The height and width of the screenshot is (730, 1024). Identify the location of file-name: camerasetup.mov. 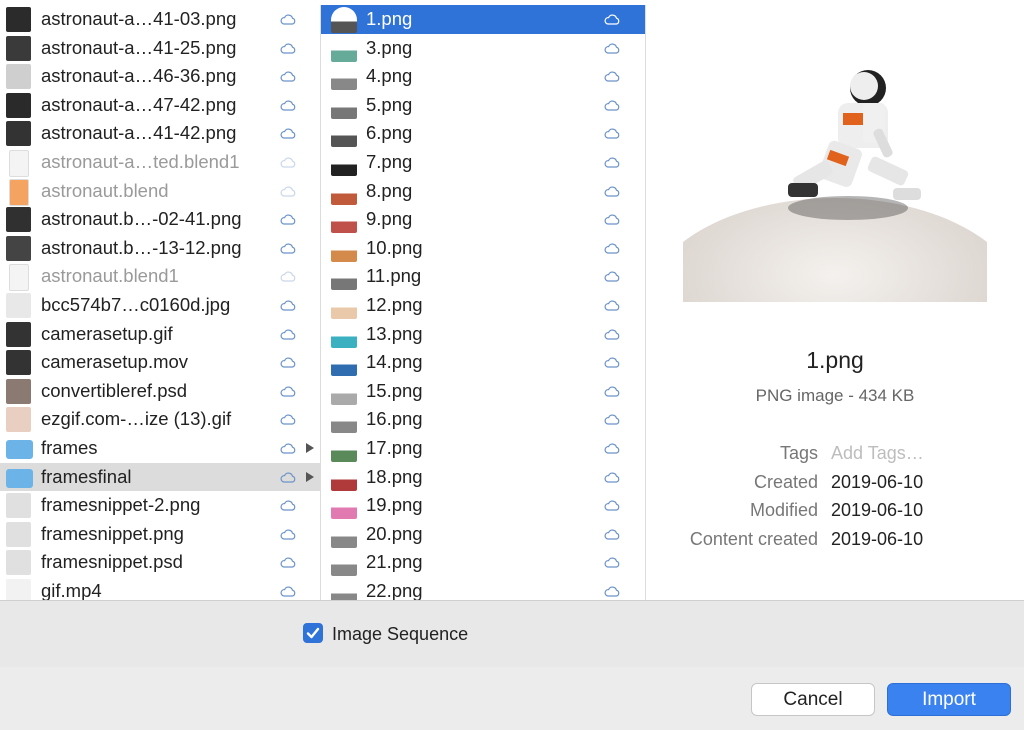
(115, 362).